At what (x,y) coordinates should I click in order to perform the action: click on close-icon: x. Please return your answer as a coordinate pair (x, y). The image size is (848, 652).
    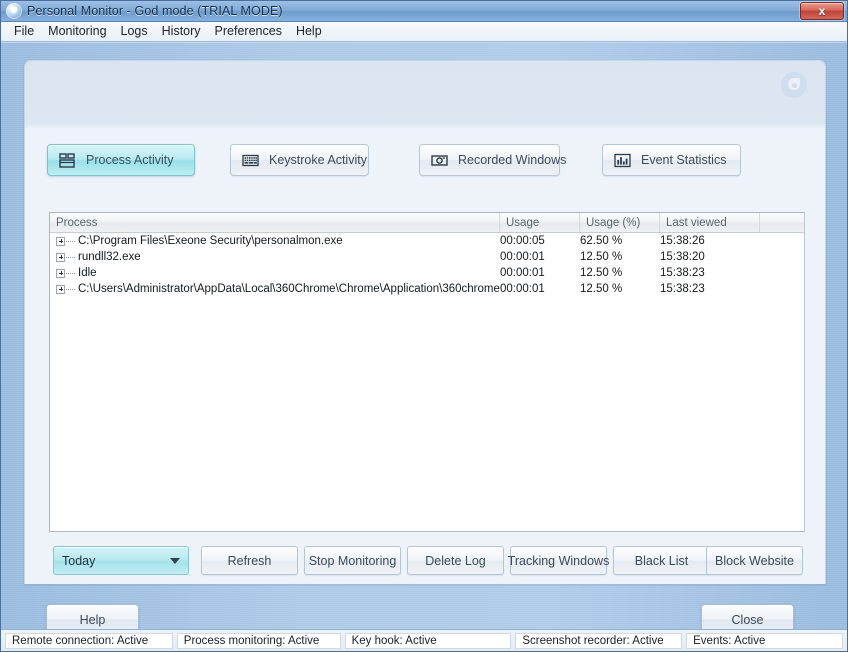
    Looking at the image, I should click on (822, 11).